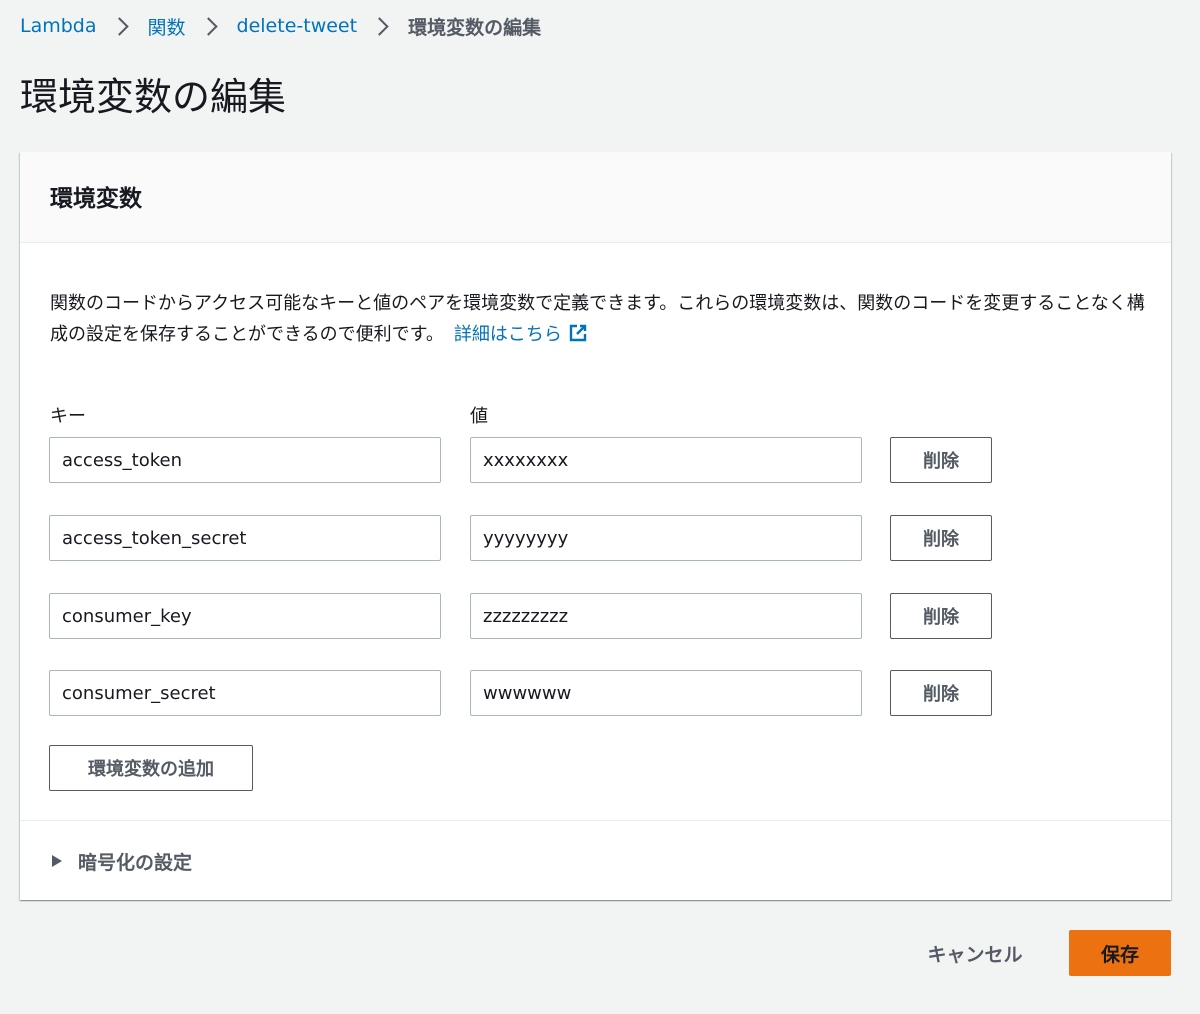  I want to click on encryption-settings-label: 暗号化の設定, so click(135, 862).